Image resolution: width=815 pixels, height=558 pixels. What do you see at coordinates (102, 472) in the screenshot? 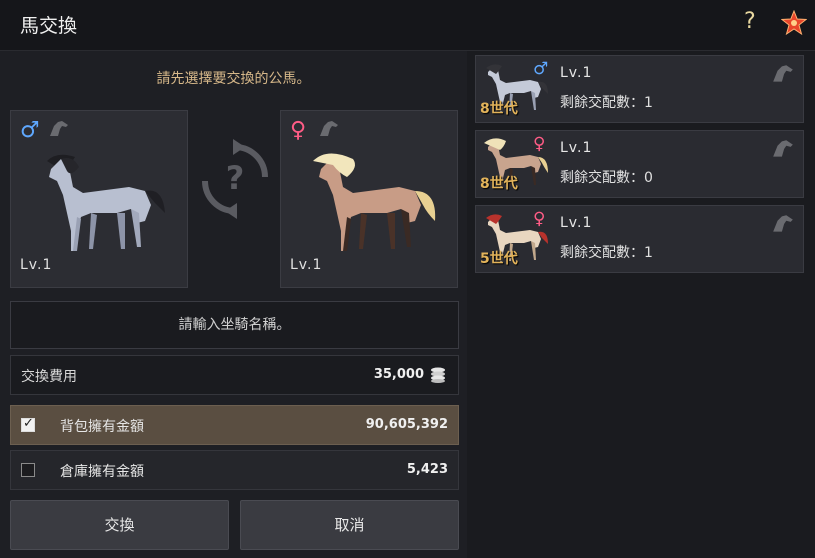
I see `storage-funds-label: 倉庫擁有金額` at bounding box center [102, 472].